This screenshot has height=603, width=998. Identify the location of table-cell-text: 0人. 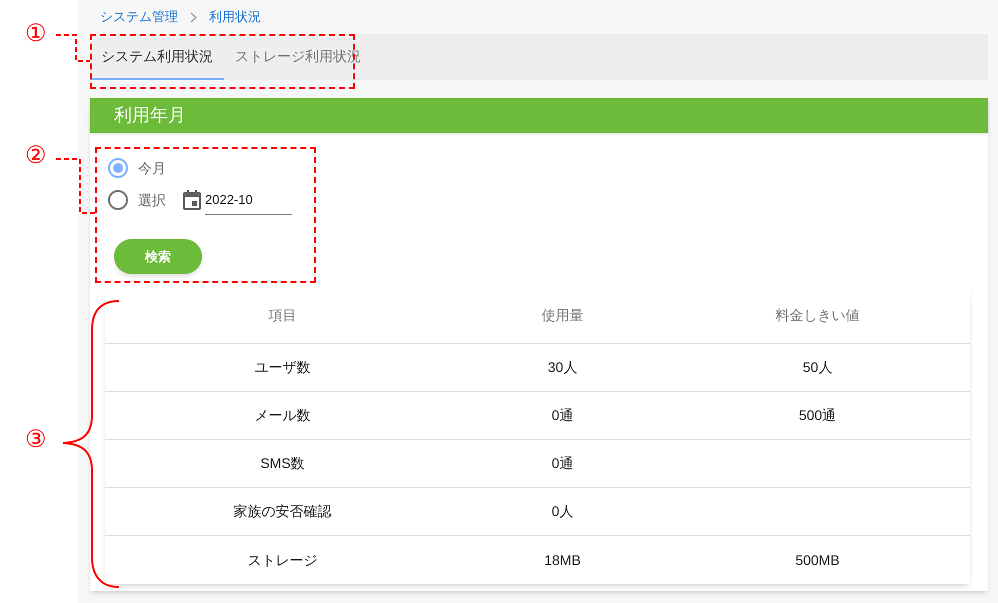
(562, 511).